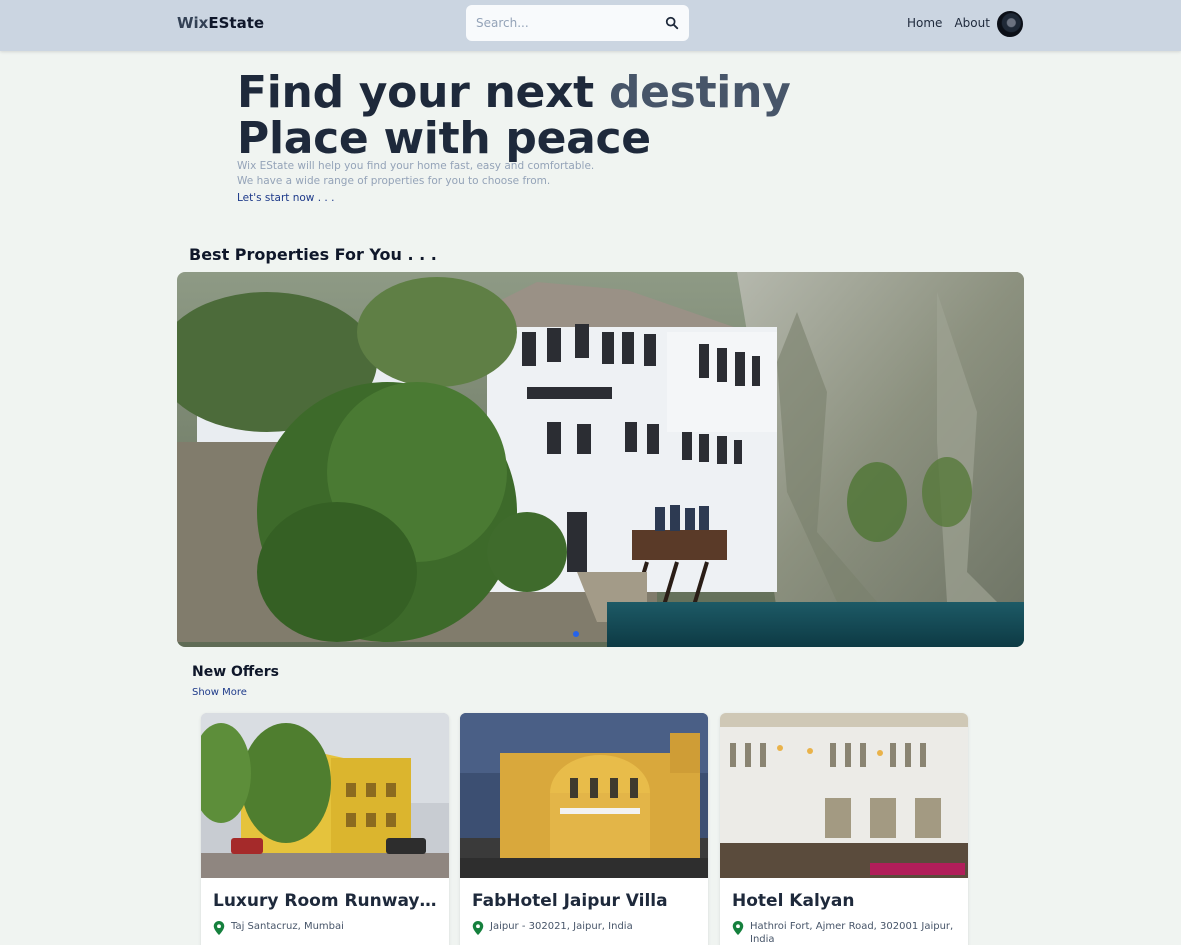 The width and height of the screenshot is (1181, 945). I want to click on offer-card-location-text: Jaipur - 302021, Jaipur, India, so click(561, 926).